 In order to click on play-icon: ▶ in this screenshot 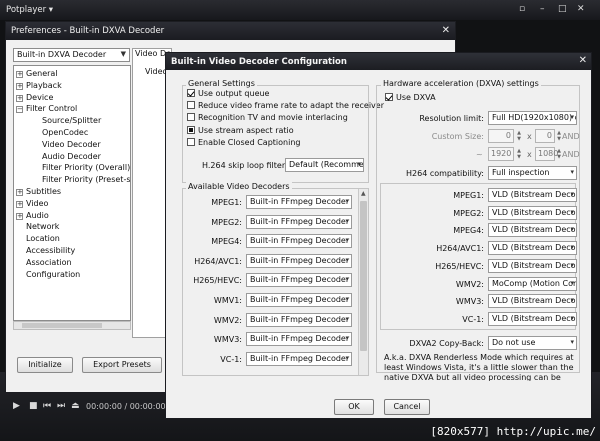, I will do `click(16, 406)`.